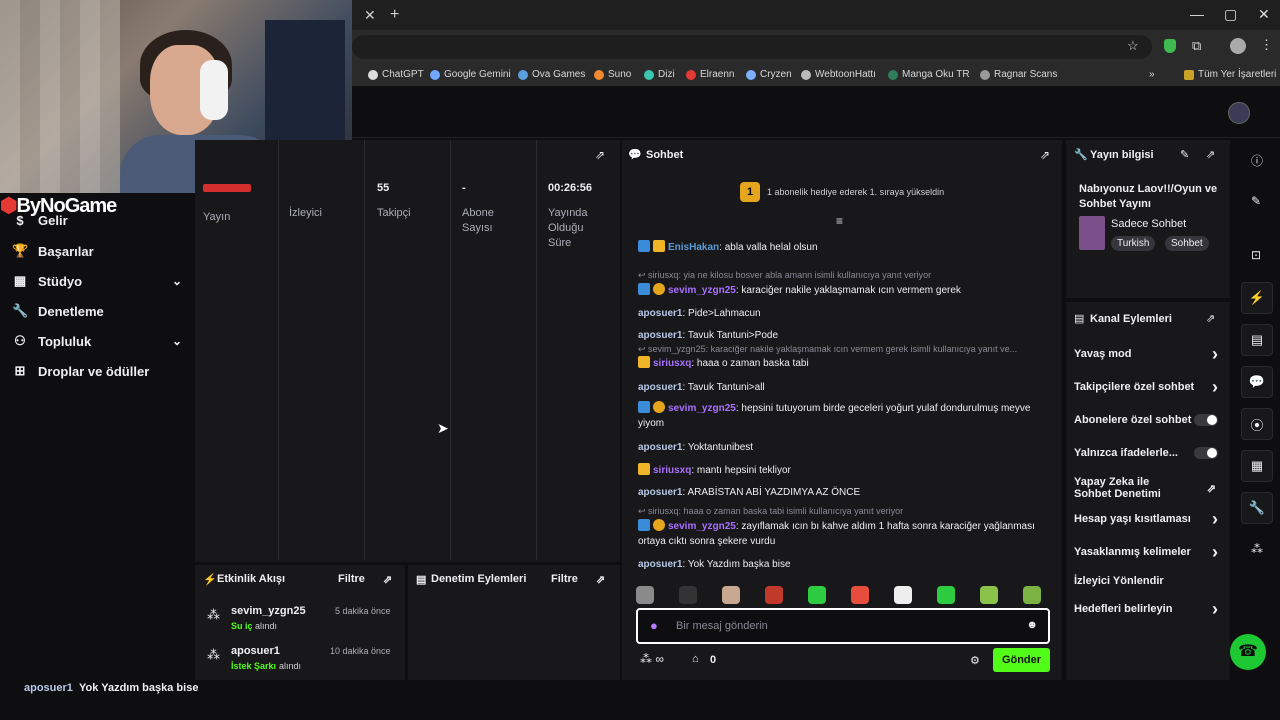 The width and height of the screenshot is (1280, 720). What do you see at coordinates (97, 341) in the screenshot?
I see `sidebar-item-topluluk: ⚇ Topluluk ⌄` at bounding box center [97, 341].